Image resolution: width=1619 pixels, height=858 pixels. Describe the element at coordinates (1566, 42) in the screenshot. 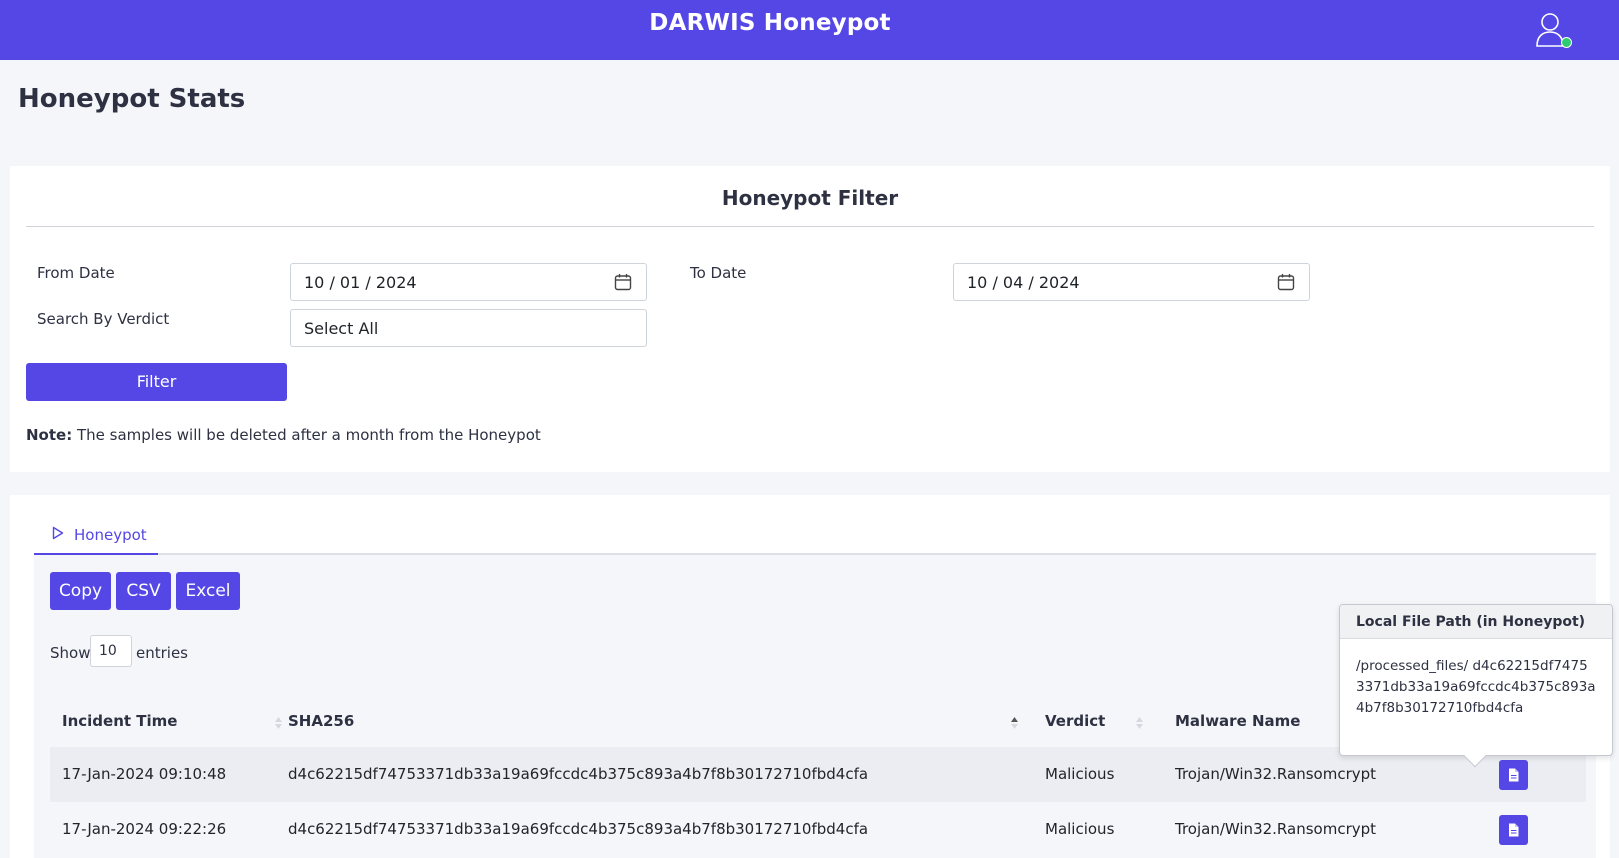

I see `online-status-dot` at that location.